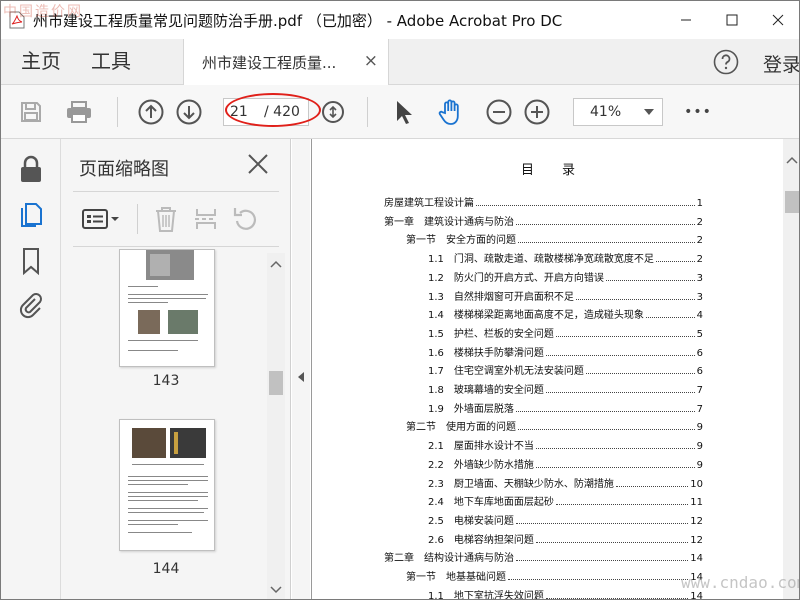 The image size is (800, 600). I want to click on toc-entry-title: 1.1 地下室抗浮失效问题, so click(486, 595).